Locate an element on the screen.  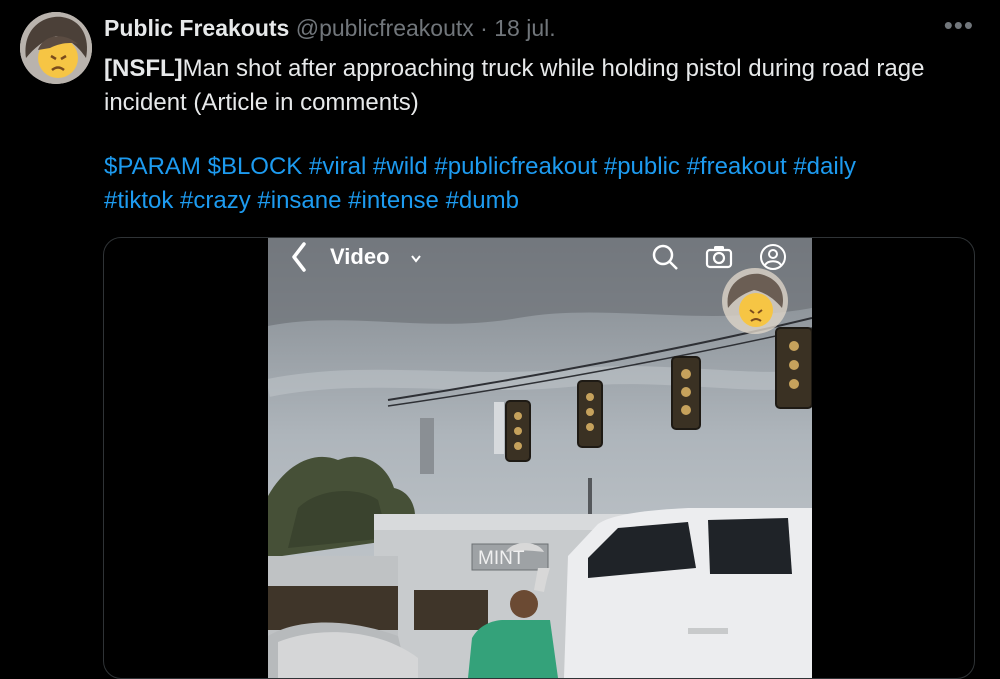
search-icon is located at coordinates (665, 257).